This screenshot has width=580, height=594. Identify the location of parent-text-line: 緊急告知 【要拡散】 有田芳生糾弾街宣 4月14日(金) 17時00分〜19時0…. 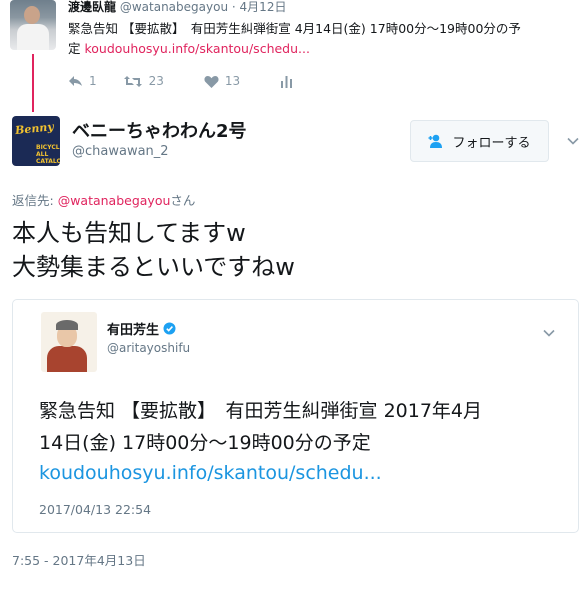
(294, 28).